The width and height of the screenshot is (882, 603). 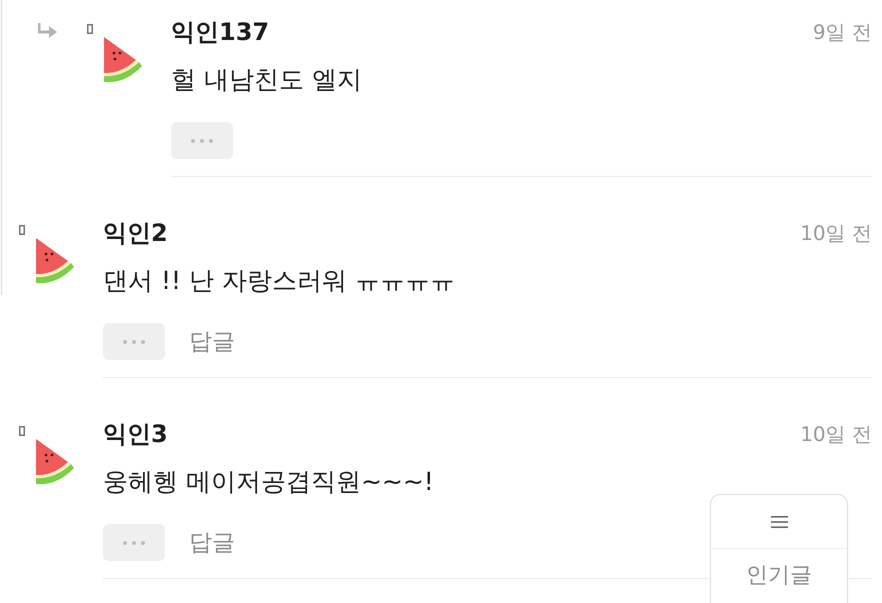 I want to click on comment-text: 웅헤헹 메이저공겹직원~~~!, so click(x=269, y=482).